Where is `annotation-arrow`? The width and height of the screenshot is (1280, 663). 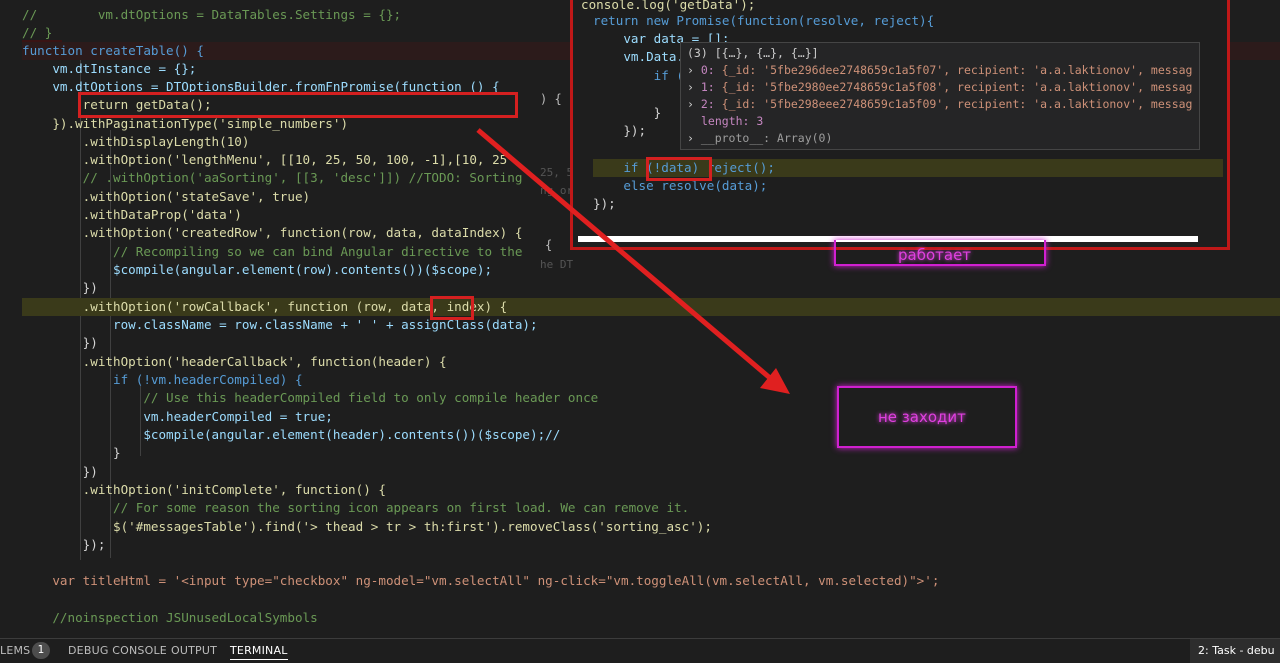
annotation-arrow is located at coordinates (633, 261).